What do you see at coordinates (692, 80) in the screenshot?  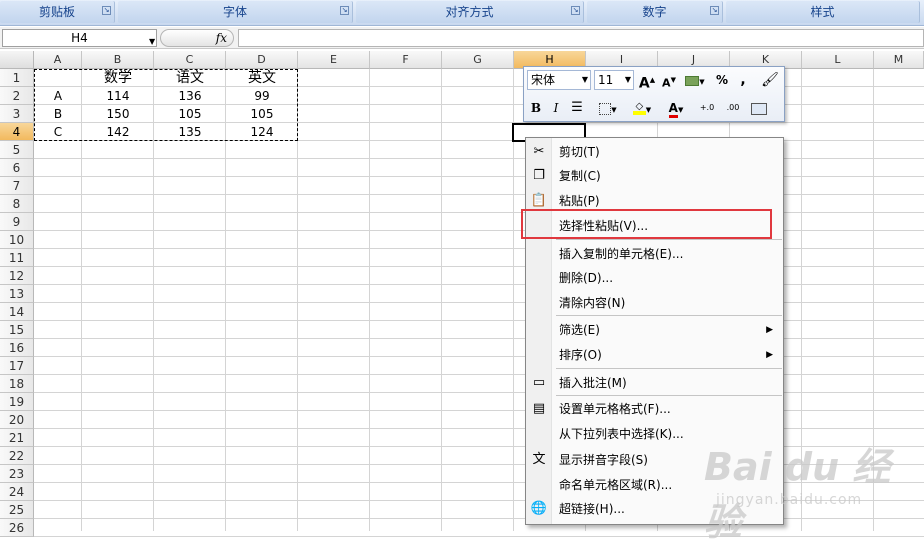 I see `currency-icon` at bounding box center [692, 80].